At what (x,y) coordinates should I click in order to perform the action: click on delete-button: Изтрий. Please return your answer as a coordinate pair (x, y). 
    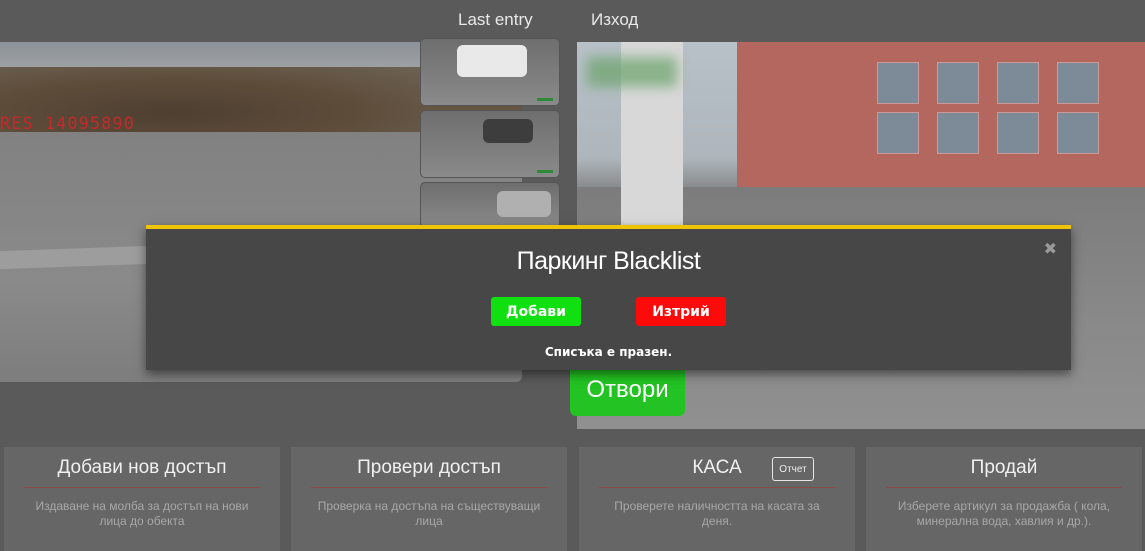
    Looking at the image, I should click on (681, 311).